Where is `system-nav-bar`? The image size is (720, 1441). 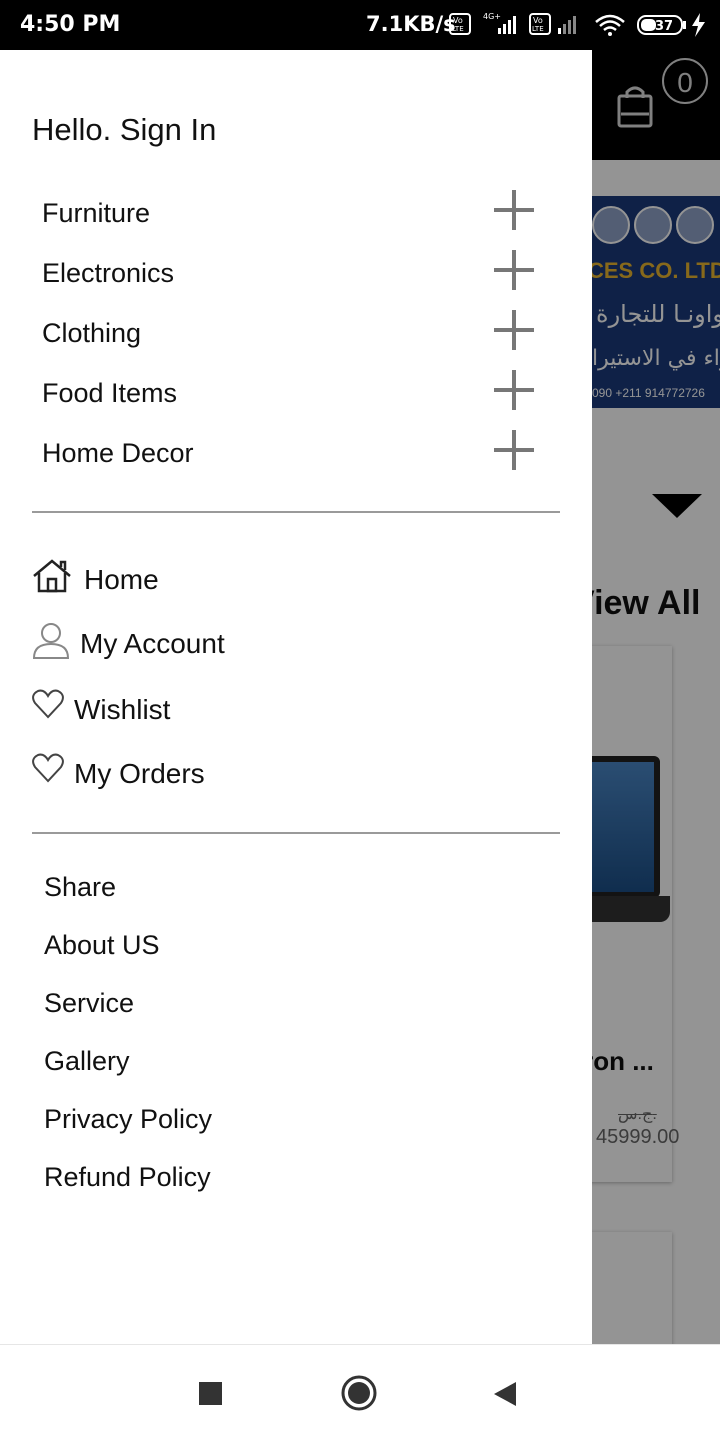 system-nav-bar is located at coordinates (360, 1392).